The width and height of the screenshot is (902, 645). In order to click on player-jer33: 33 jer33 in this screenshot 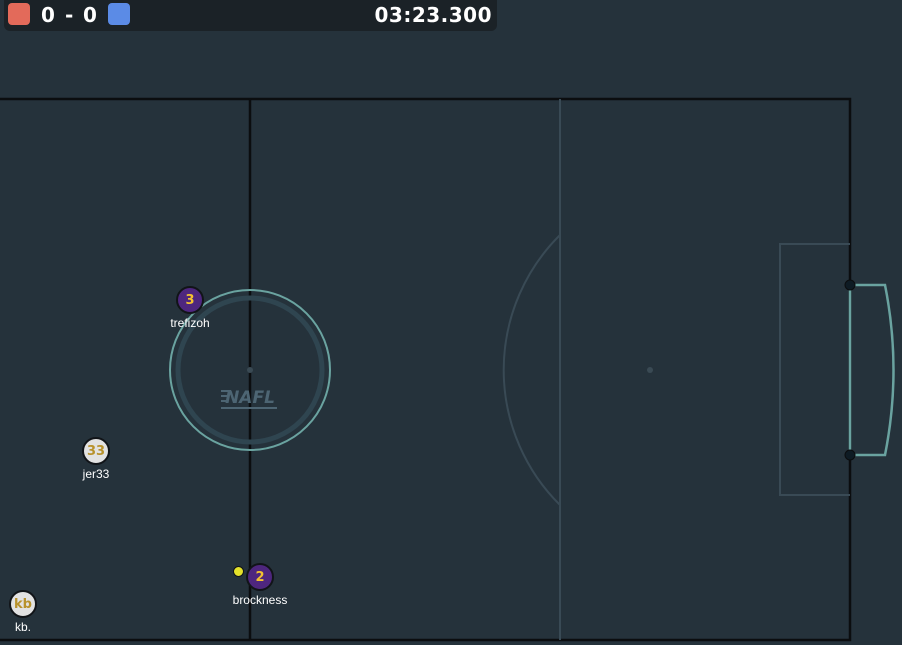, I will do `click(96, 459)`.